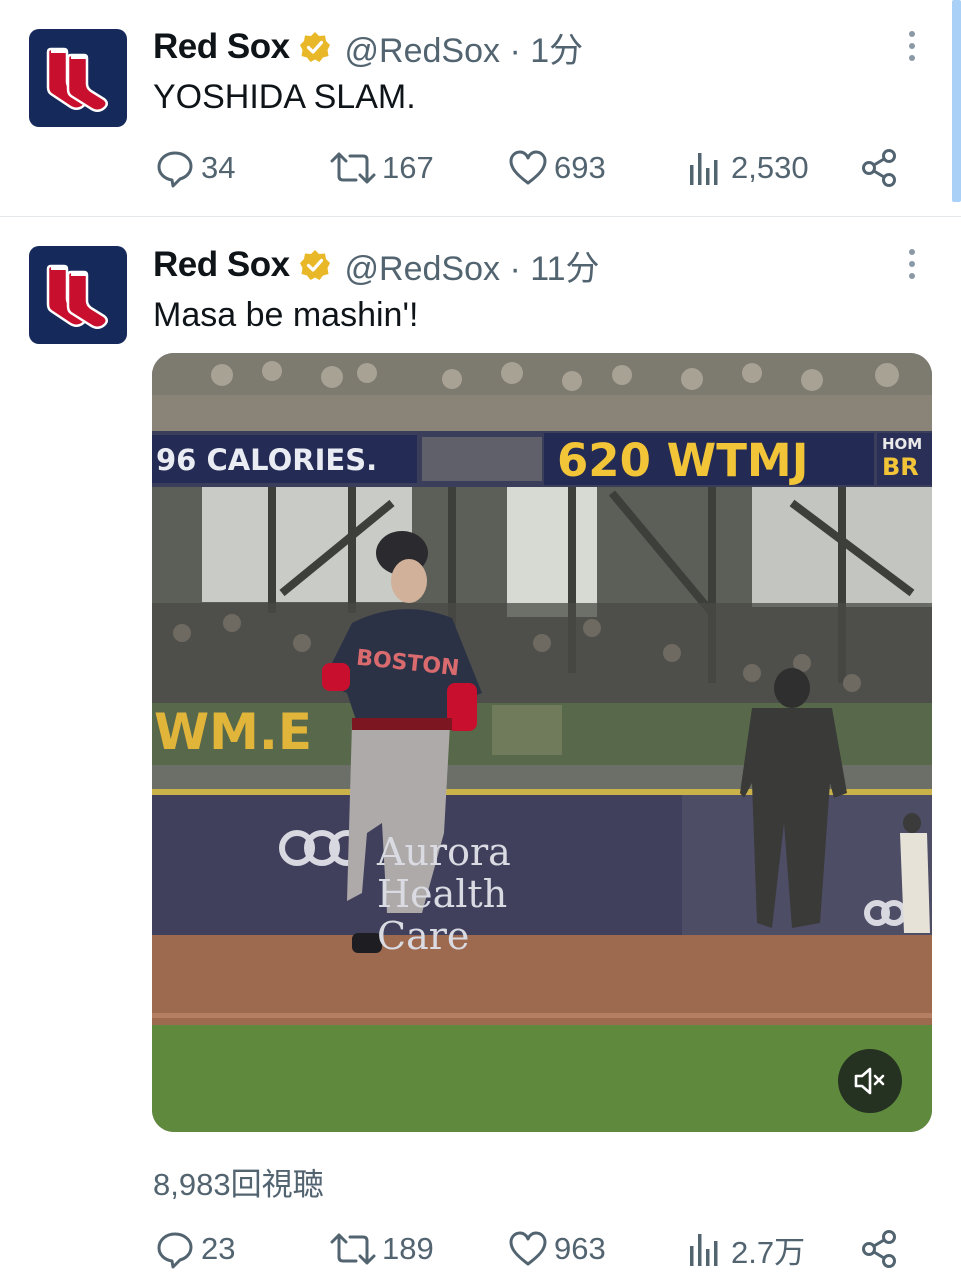 The height and width of the screenshot is (1280, 961). I want to click on views-button: 2.7万, so click(745, 1249).